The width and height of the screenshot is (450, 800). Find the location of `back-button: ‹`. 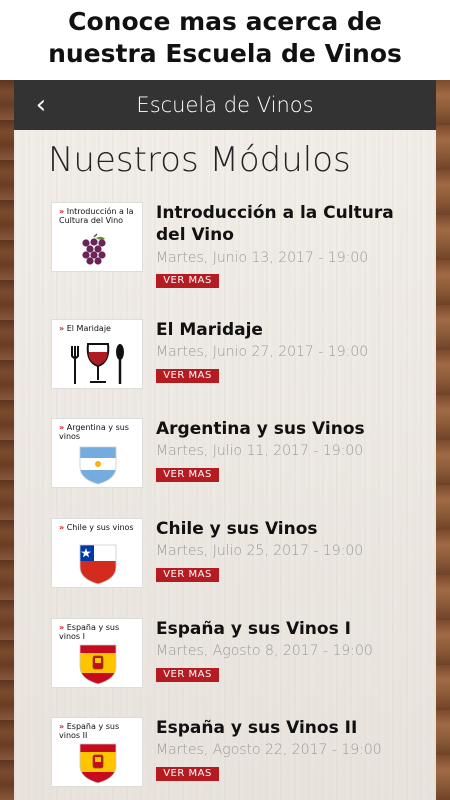

back-button: ‹ is located at coordinates (41, 105).